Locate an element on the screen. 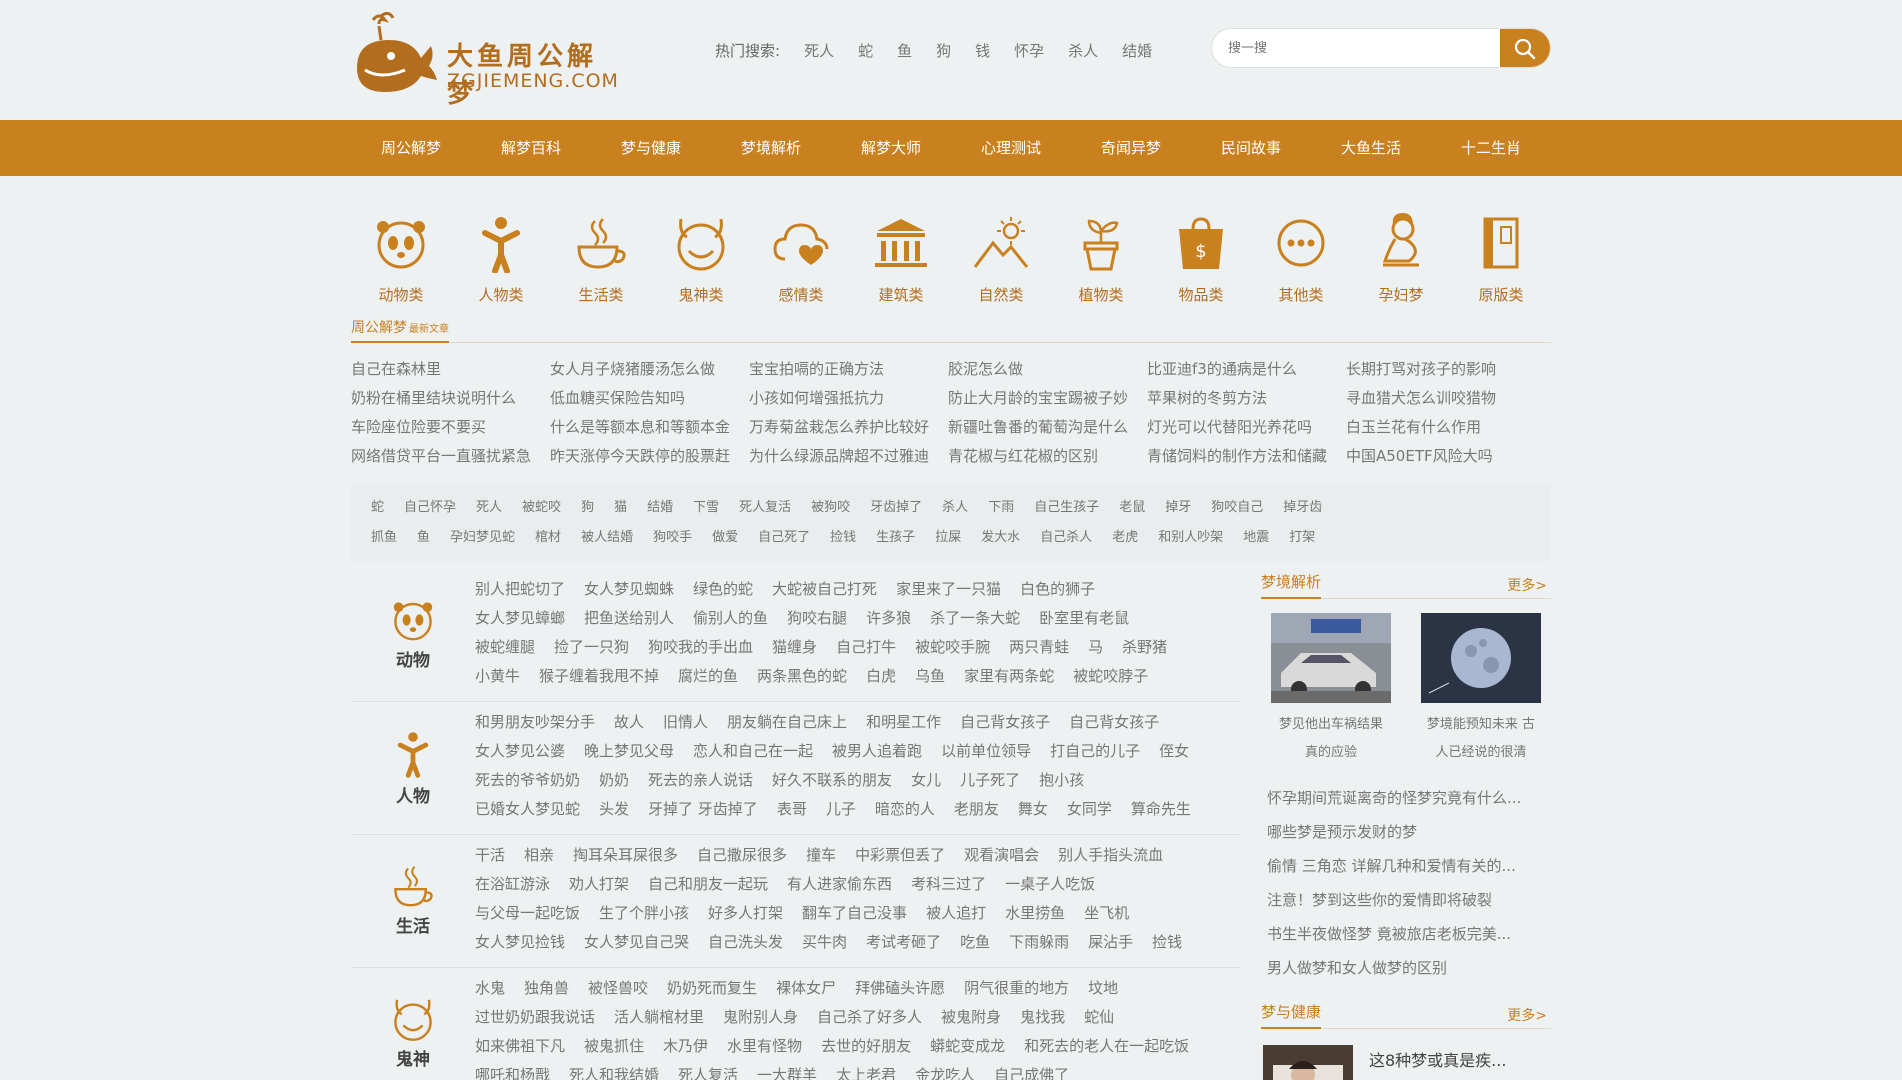  dream-link: 活人躺棺材里 is located at coordinates (659, 1017).